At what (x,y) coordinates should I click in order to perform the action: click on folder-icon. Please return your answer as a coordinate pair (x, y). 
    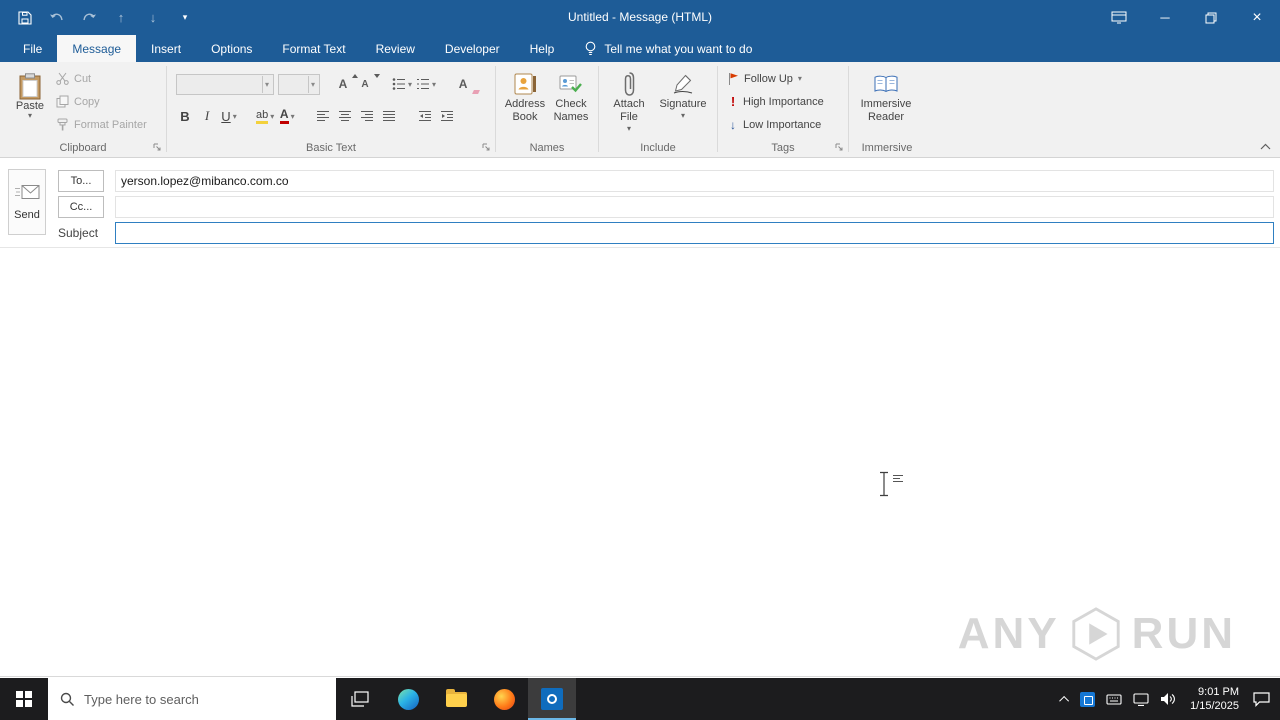
    Looking at the image, I should click on (456, 697).